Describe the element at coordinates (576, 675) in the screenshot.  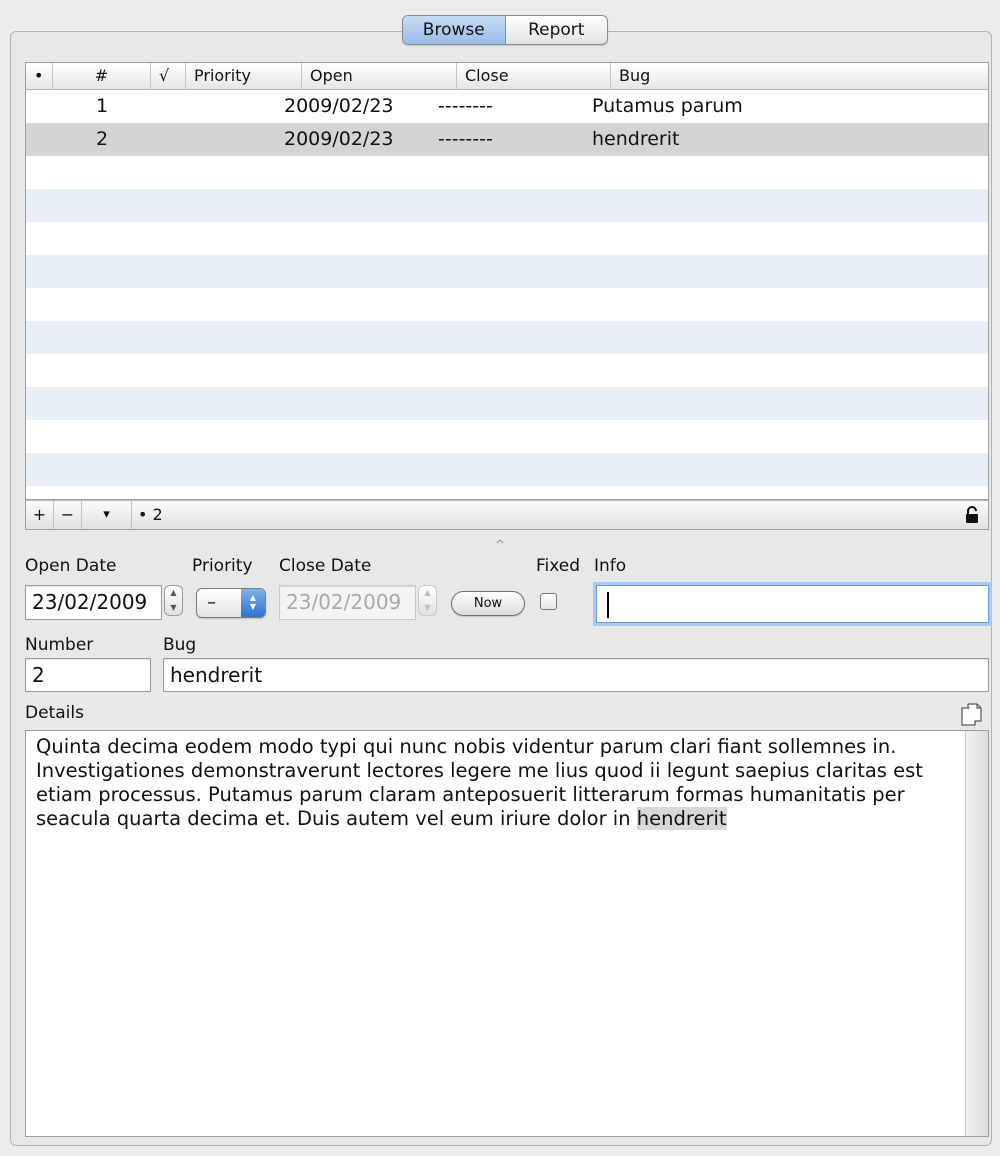
I see `bug-field: hendrerit` at that location.